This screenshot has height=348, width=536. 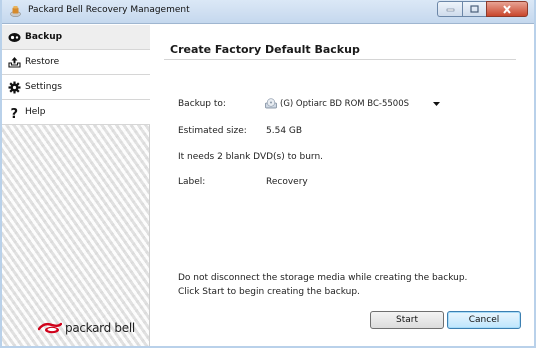 I want to click on close-icon, so click(x=507, y=9).